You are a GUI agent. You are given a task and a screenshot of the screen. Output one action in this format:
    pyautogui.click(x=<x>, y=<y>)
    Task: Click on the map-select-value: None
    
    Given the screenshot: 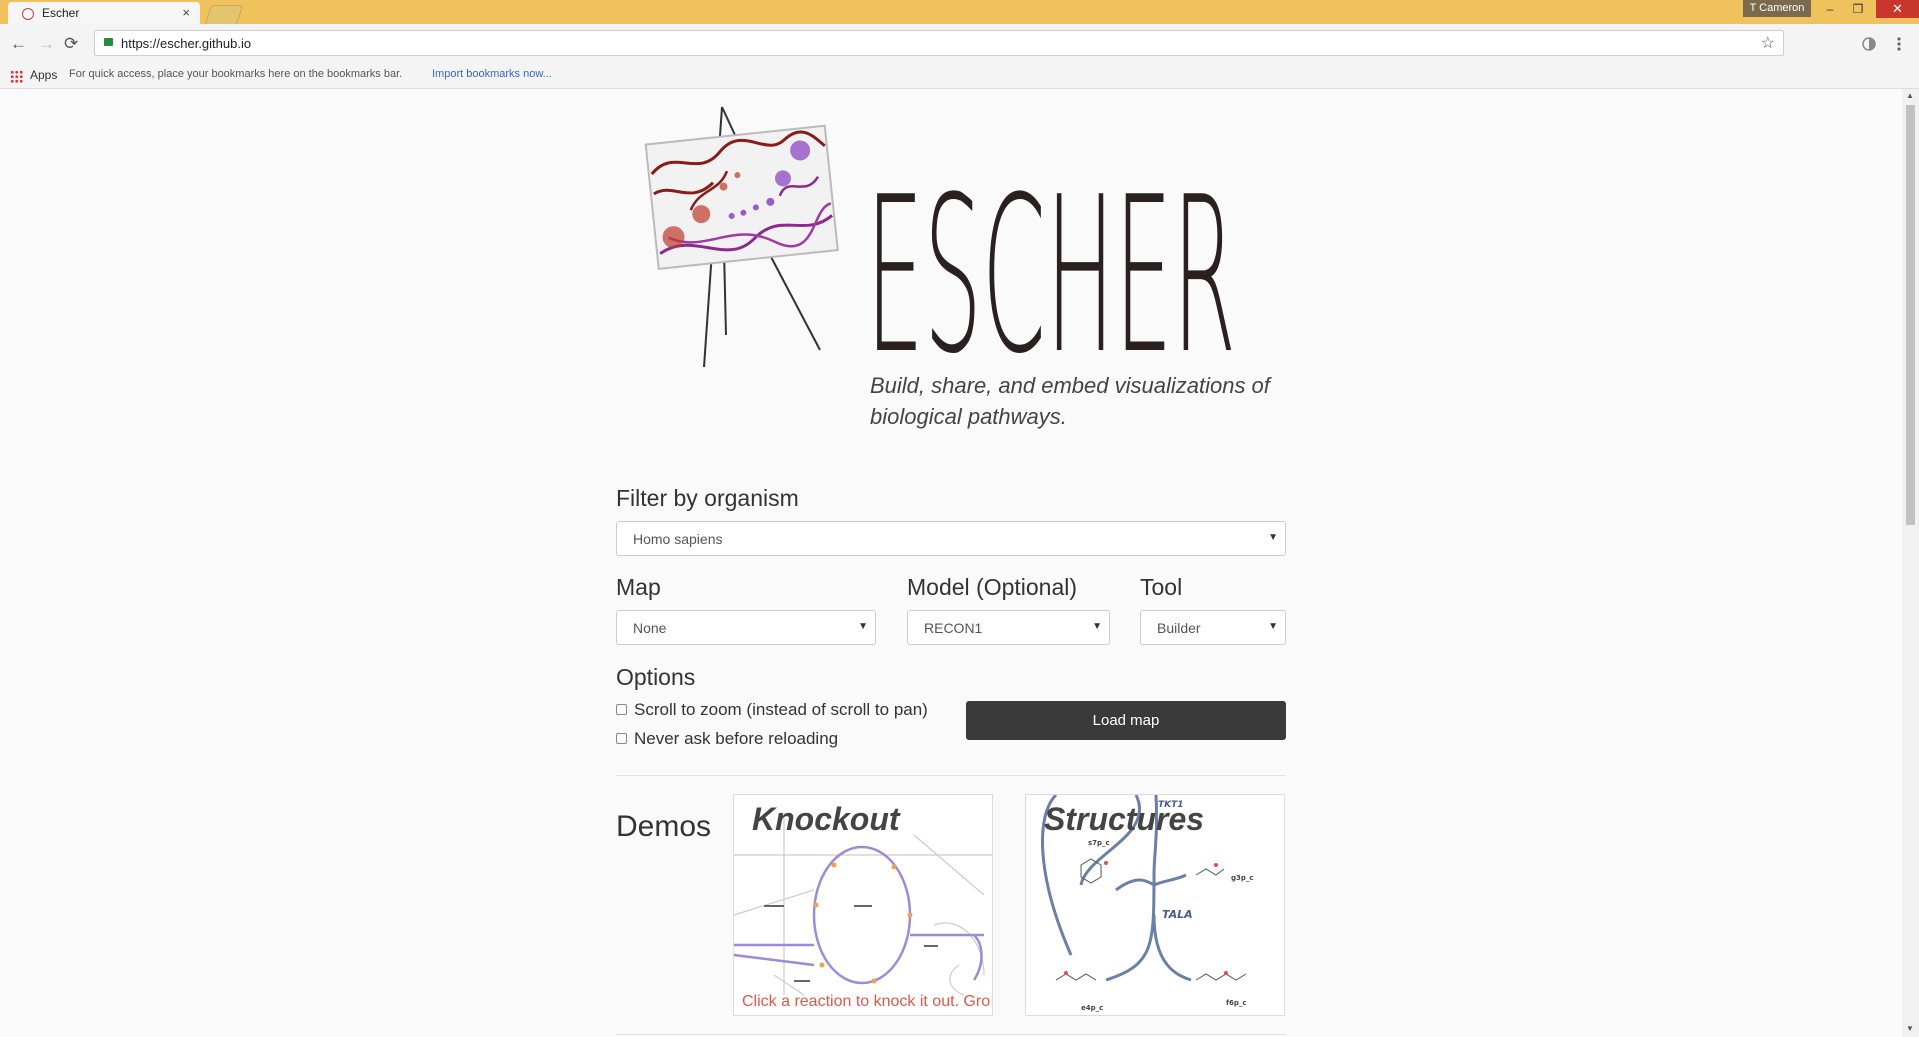 What is the action you would take?
    pyautogui.click(x=650, y=628)
    